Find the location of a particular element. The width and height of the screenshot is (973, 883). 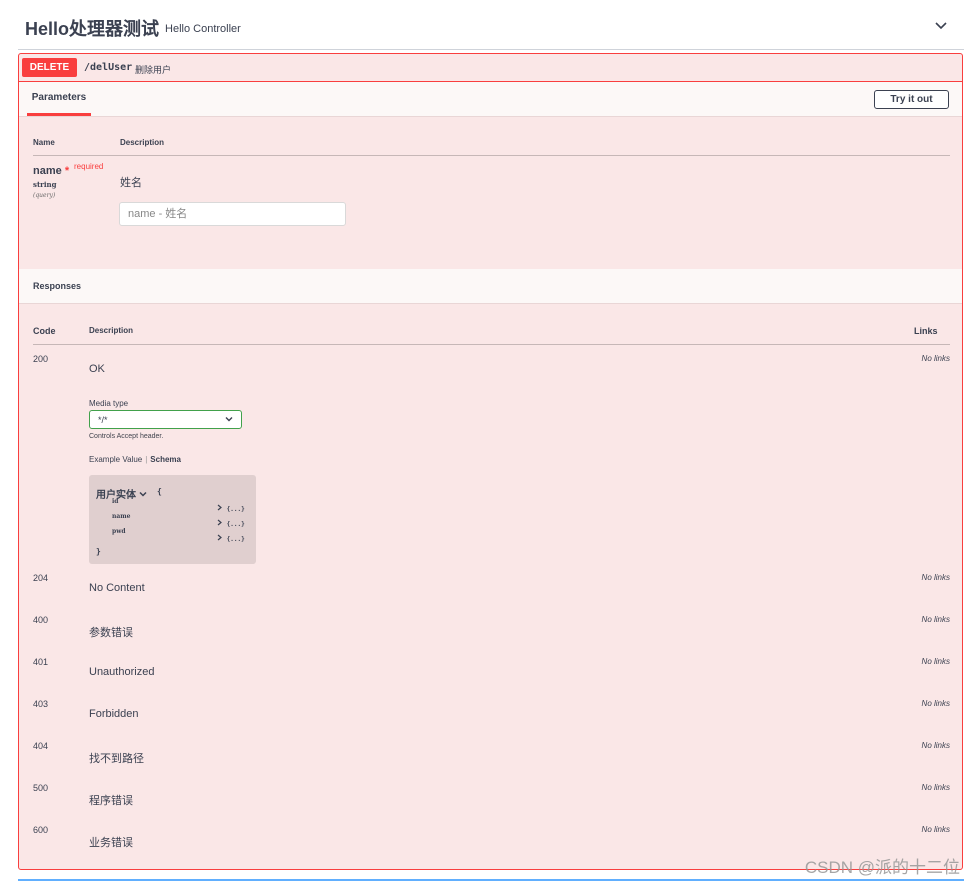

model-prop-name: id is located at coordinates (115, 501).